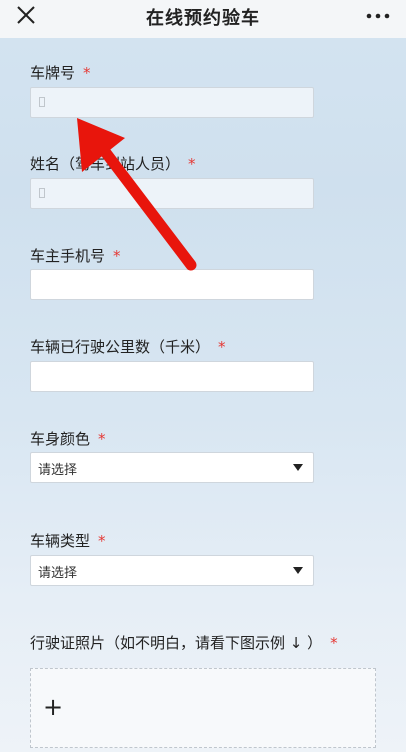  I want to click on phone-label: 车主手机号 *, so click(75, 256).